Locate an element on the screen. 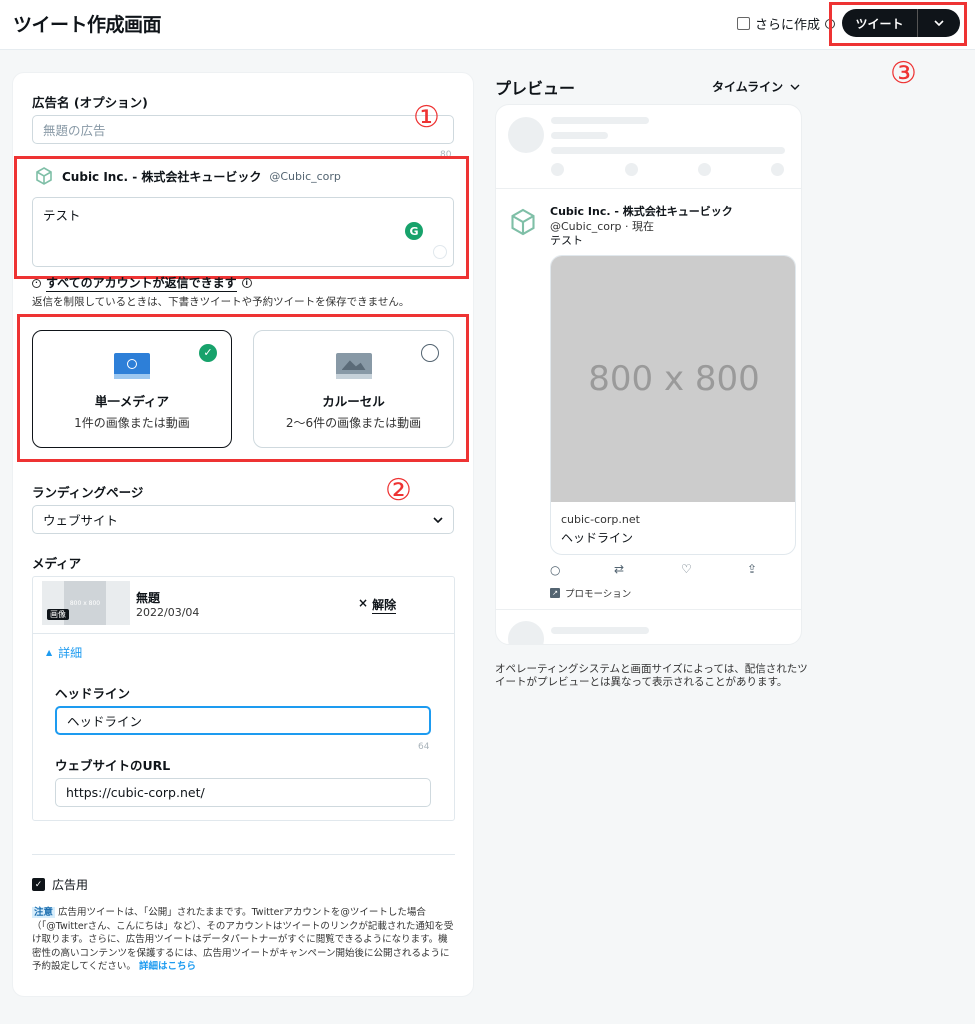 The height and width of the screenshot is (1024, 975). remove-label: 解除 is located at coordinates (384, 606).